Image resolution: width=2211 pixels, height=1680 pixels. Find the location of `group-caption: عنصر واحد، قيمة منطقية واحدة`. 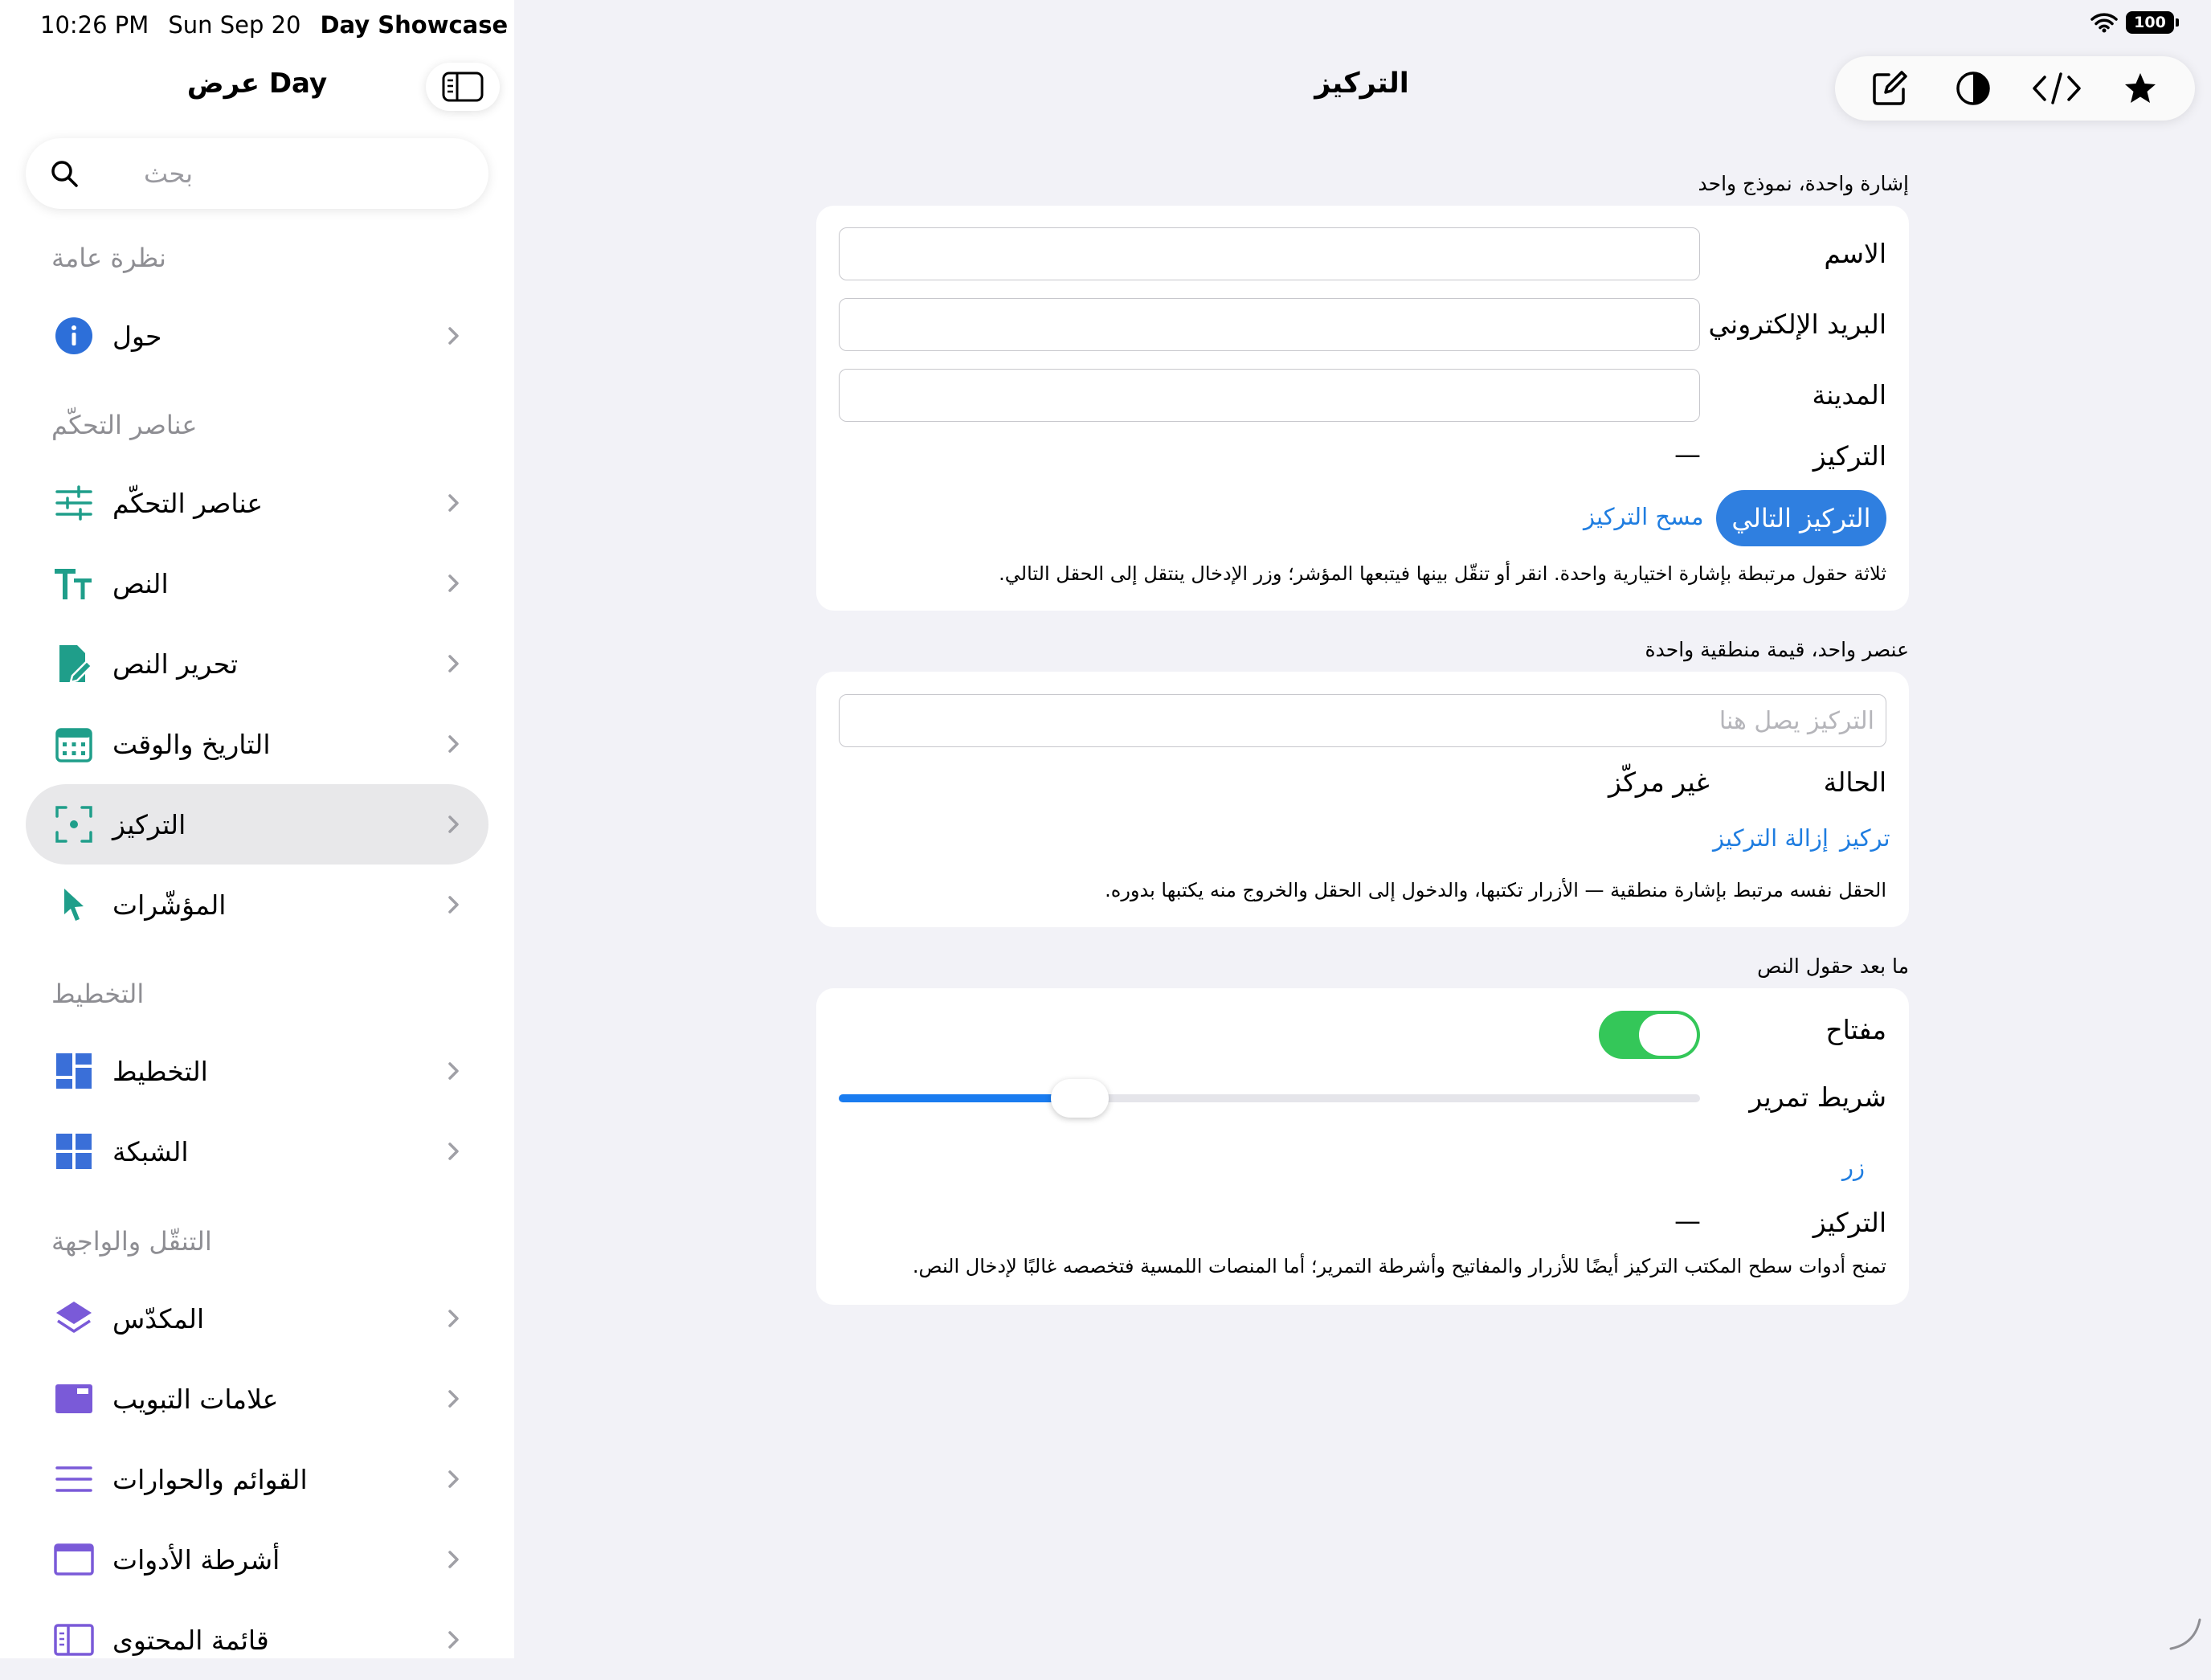

group-caption: عنصر واحد، قيمة منطقية واحدة is located at coordinates (1777, 649).